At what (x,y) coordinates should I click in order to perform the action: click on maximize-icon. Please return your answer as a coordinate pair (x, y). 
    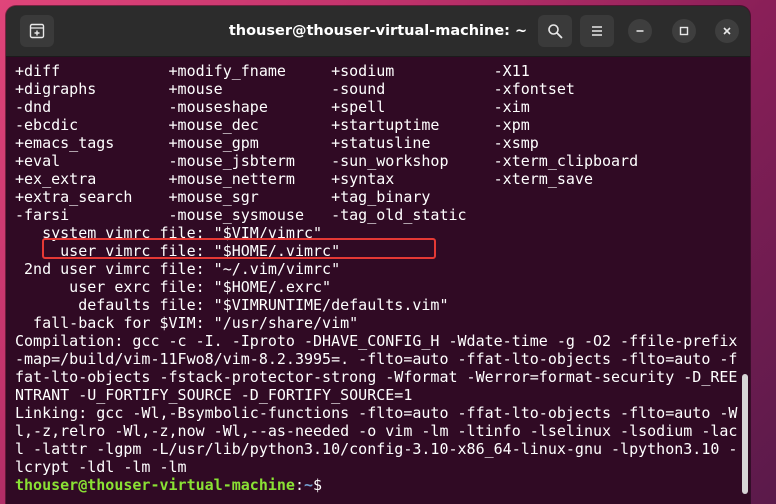
    Looking at the image, I should click on (684, 31).